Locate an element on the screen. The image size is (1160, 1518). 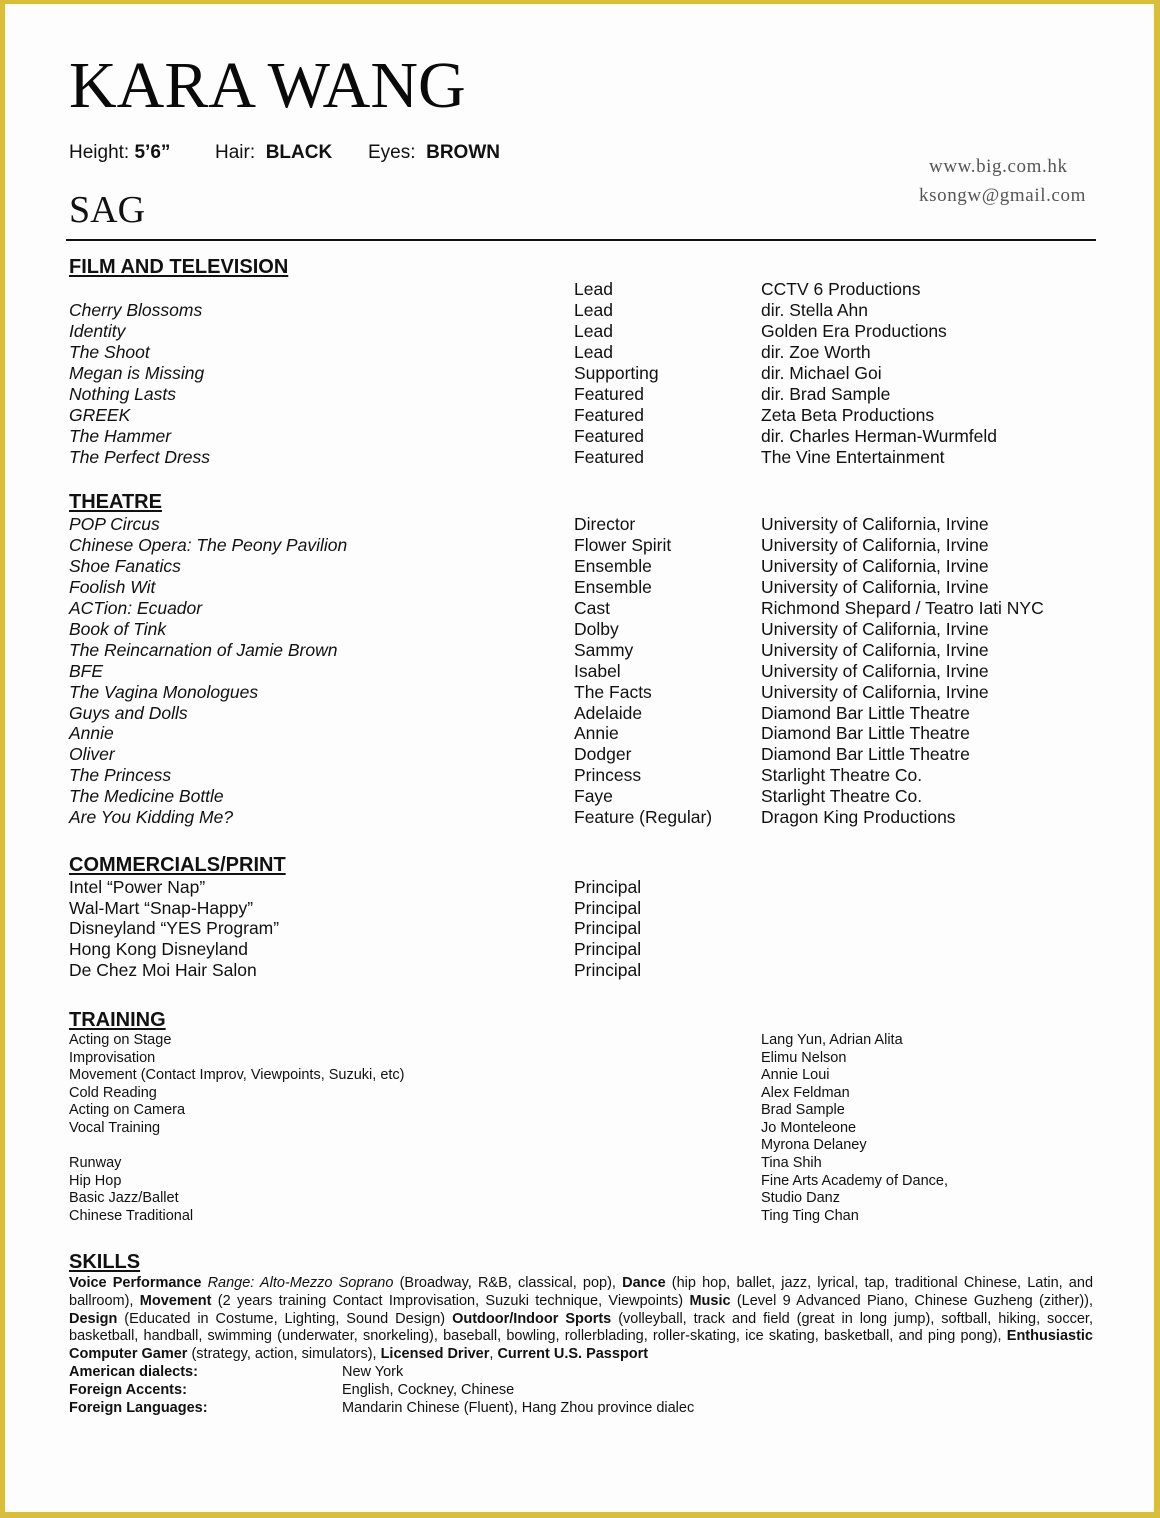
credit-title: Annie is located at coordinates (91, 733).